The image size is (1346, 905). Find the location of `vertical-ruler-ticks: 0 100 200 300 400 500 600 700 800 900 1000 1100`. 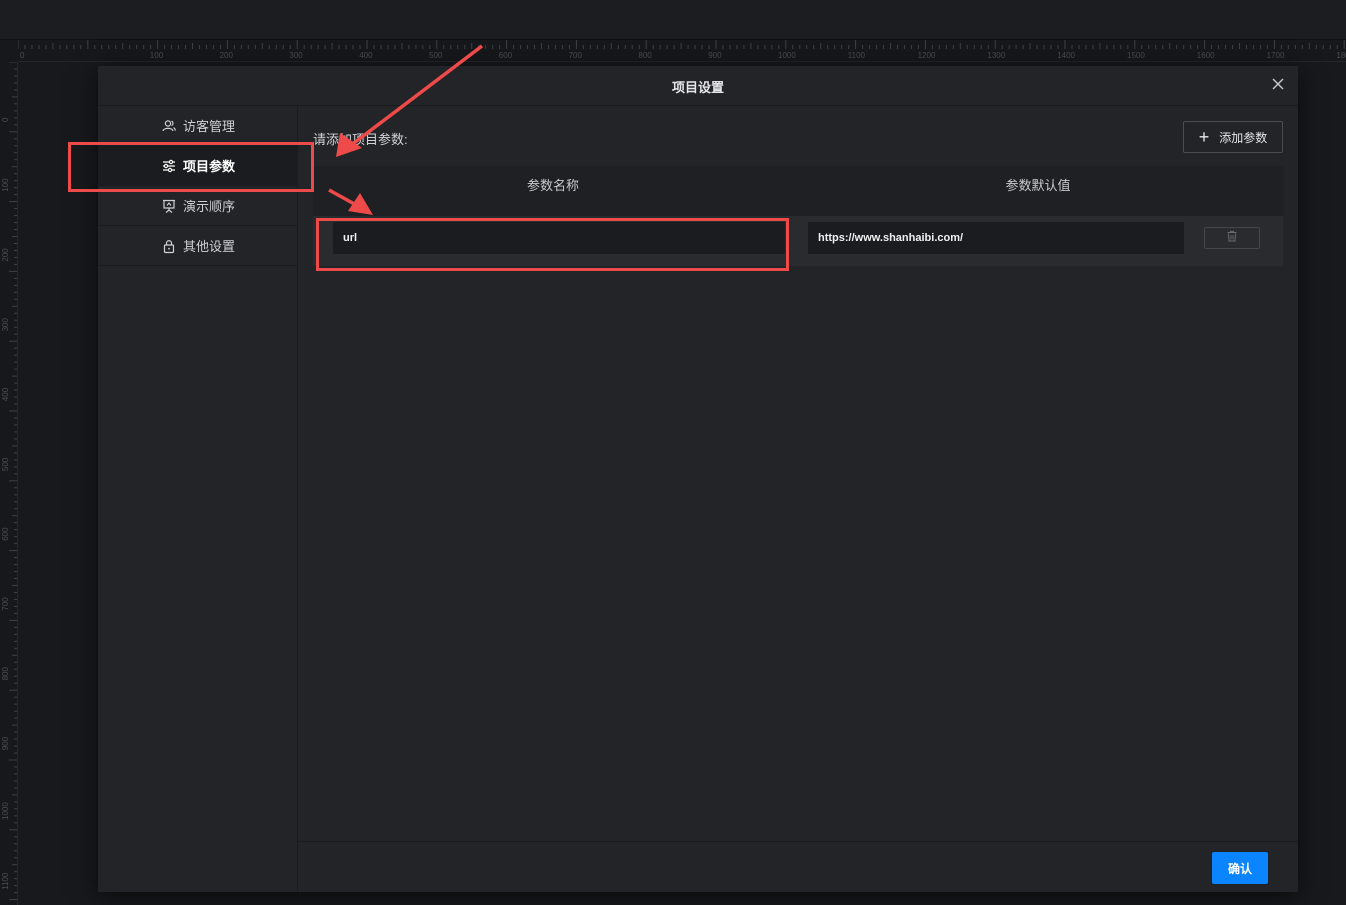

vertical-ruler-ticks: 0 100 200 300 400 500 600 700 800 900 1000 1100 is located at coordinates (9, 481).